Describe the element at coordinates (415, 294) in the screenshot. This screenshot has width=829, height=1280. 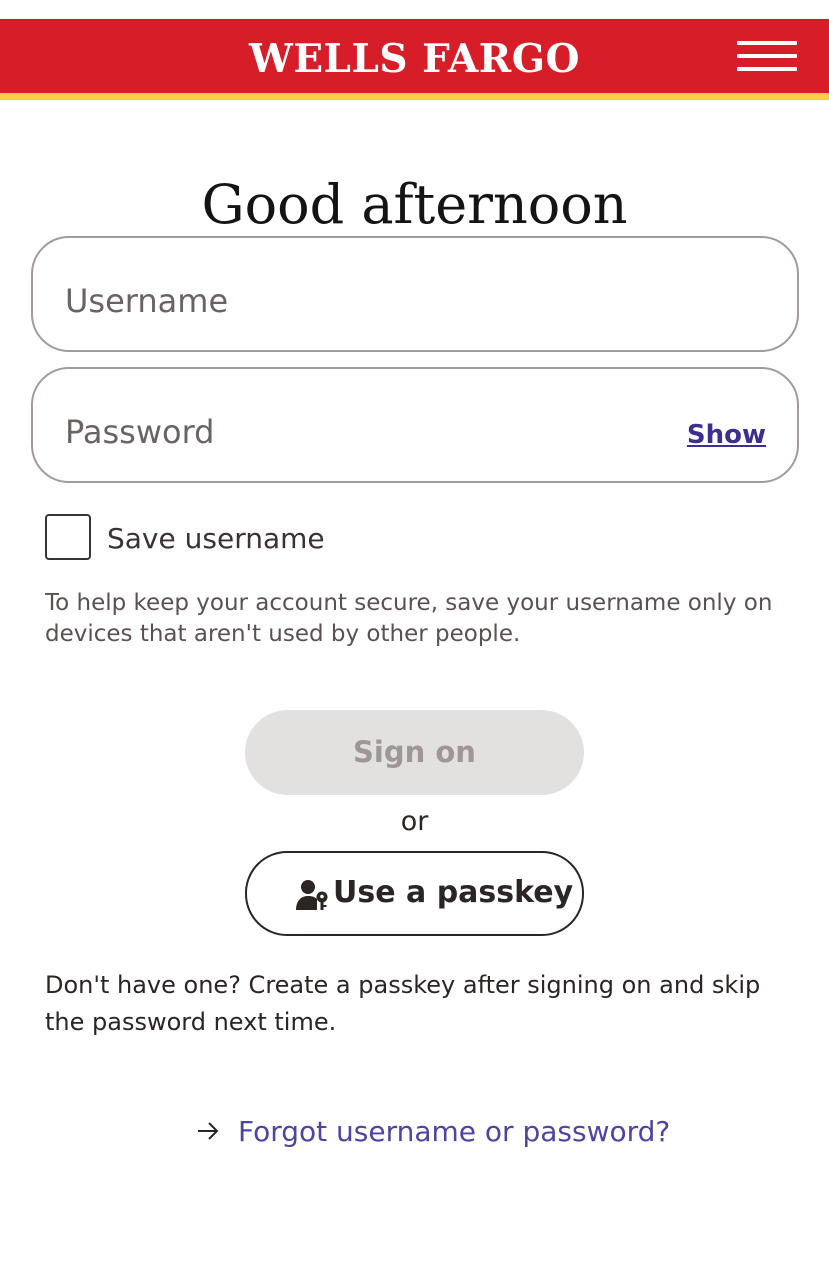
I see `username-field: Username` at that location.